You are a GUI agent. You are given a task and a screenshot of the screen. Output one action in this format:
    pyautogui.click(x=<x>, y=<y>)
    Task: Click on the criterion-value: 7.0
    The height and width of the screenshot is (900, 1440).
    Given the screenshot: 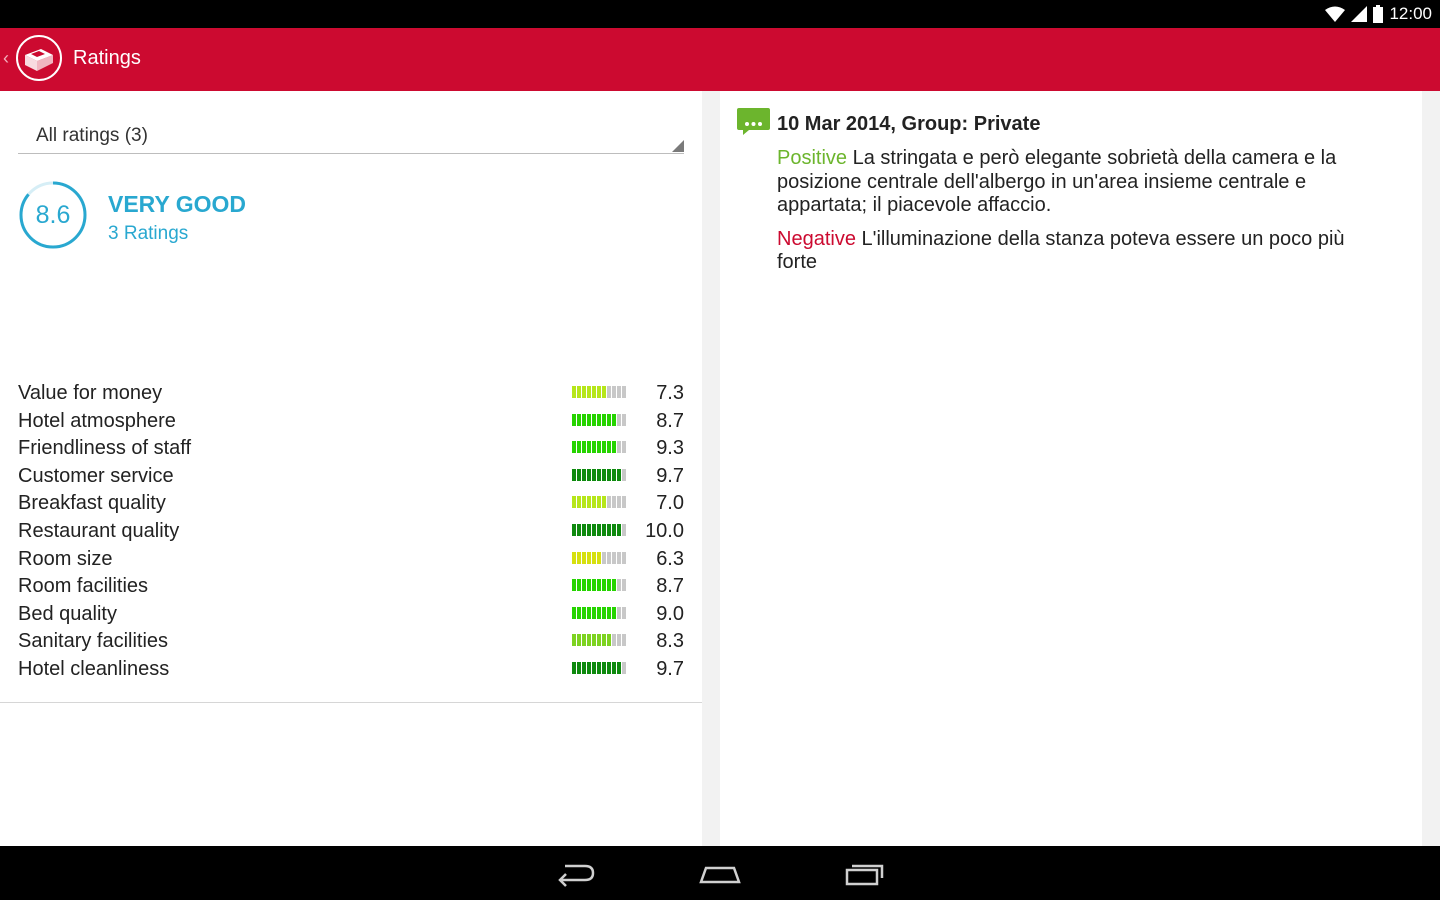 What is the action you would take?
    pyautogui.click(x=670, y=503)
    